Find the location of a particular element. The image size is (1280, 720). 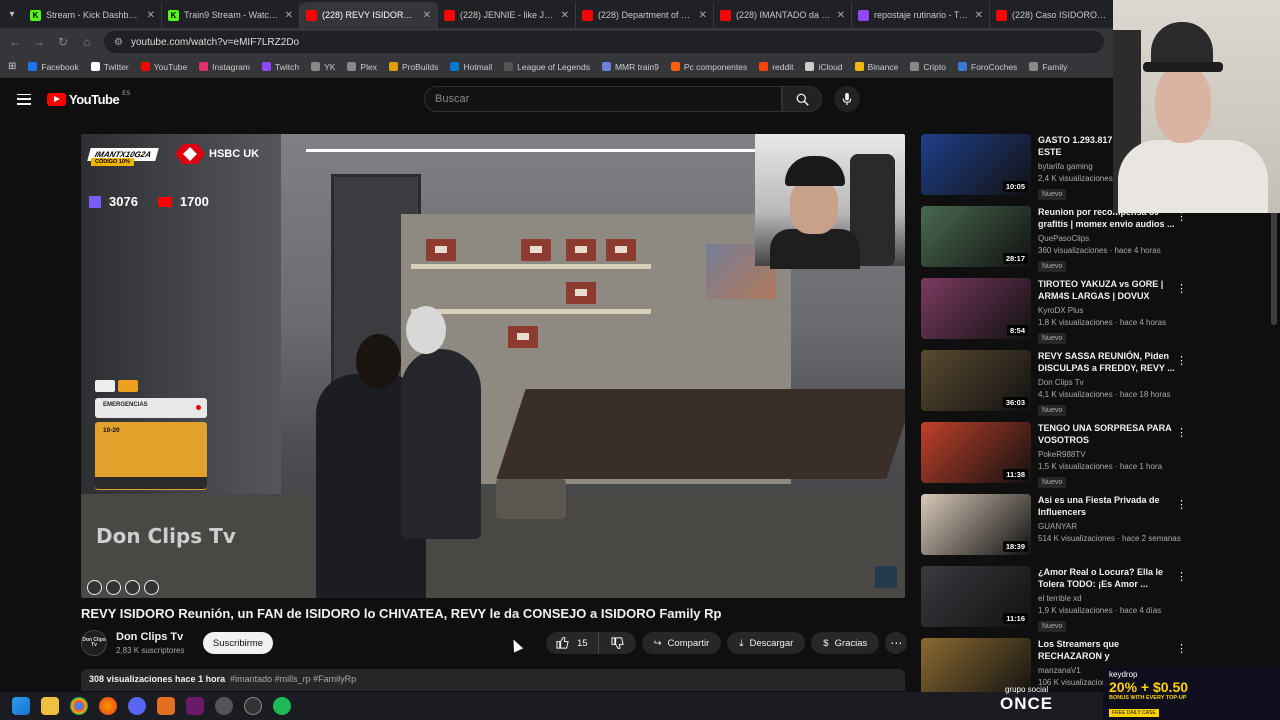

firefox-icon is located at coordinates (108, 706).